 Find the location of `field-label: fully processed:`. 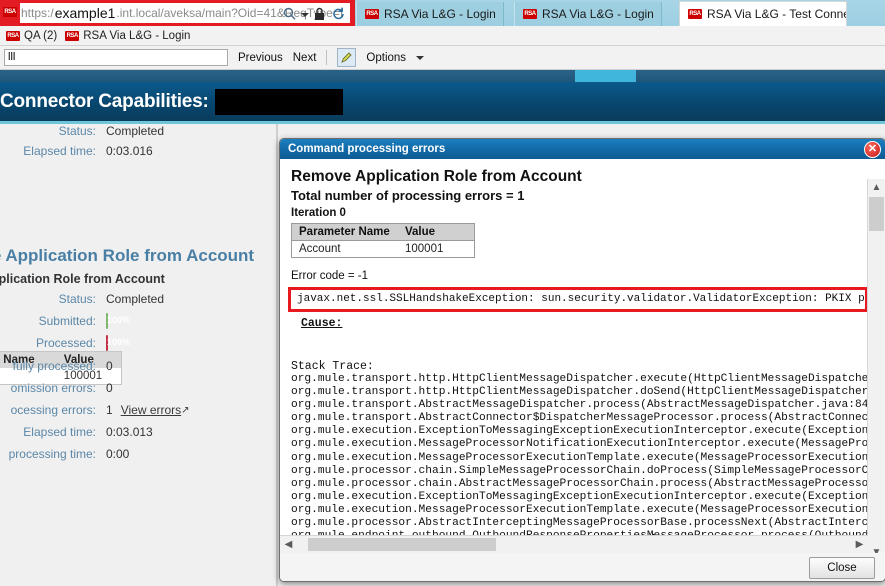

field-label: fully processed: is located at coordinates (54, 366).